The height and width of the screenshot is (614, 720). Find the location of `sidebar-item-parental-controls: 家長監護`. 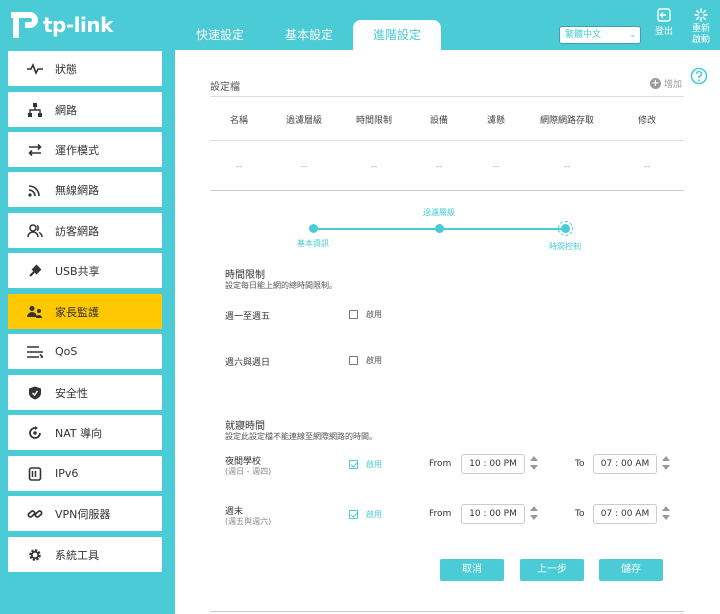

sidebar-item-parental-controls: 家長監護 is located at coordinates (85, 311).